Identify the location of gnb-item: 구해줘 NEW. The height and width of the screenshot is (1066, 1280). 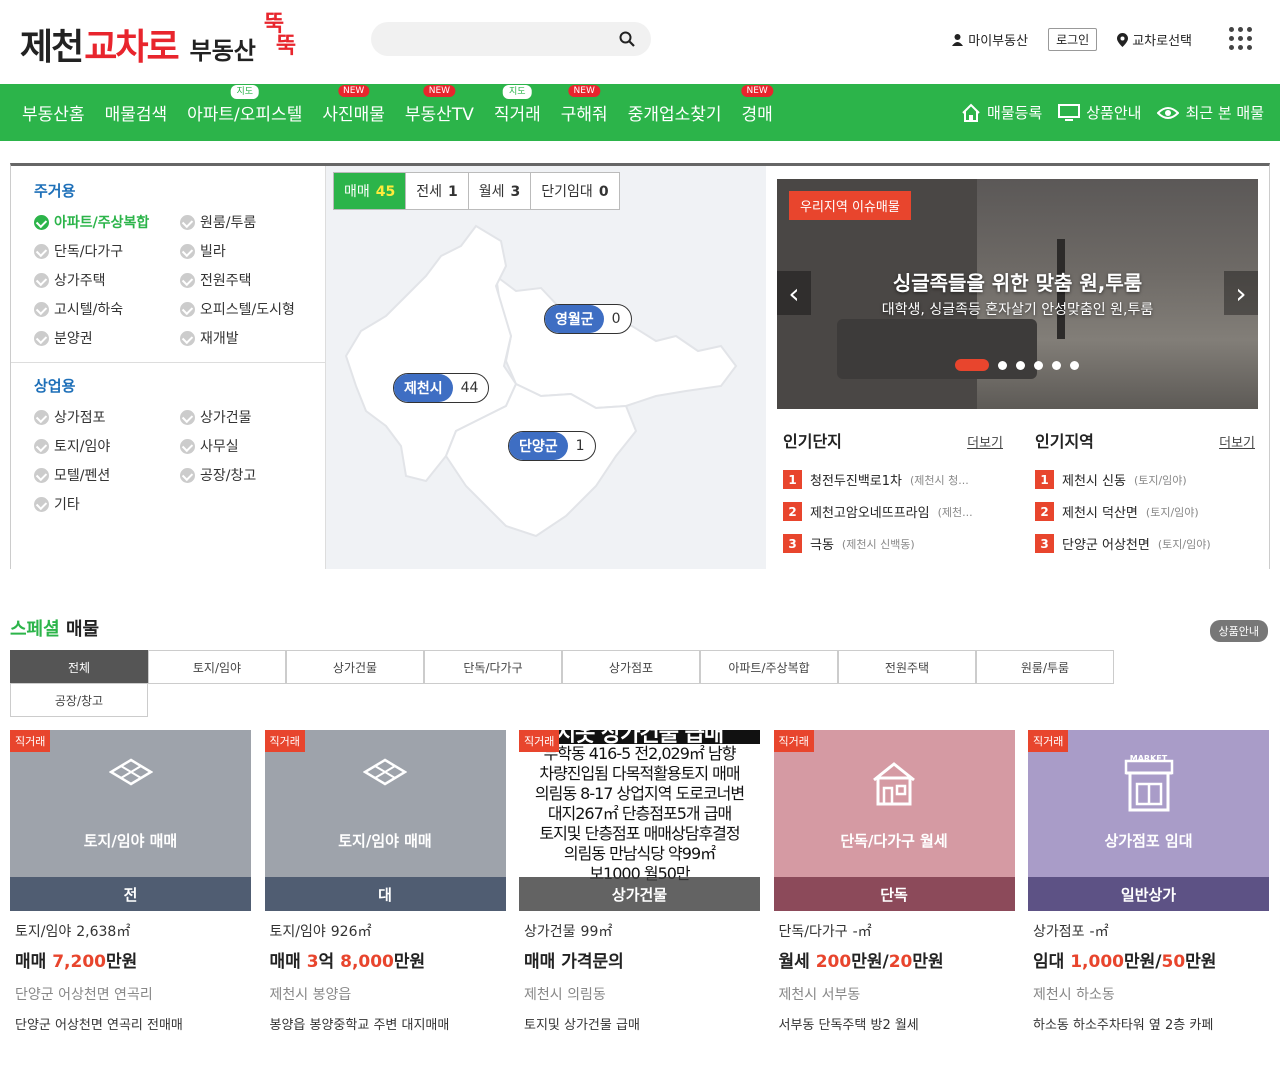
(584, 105).